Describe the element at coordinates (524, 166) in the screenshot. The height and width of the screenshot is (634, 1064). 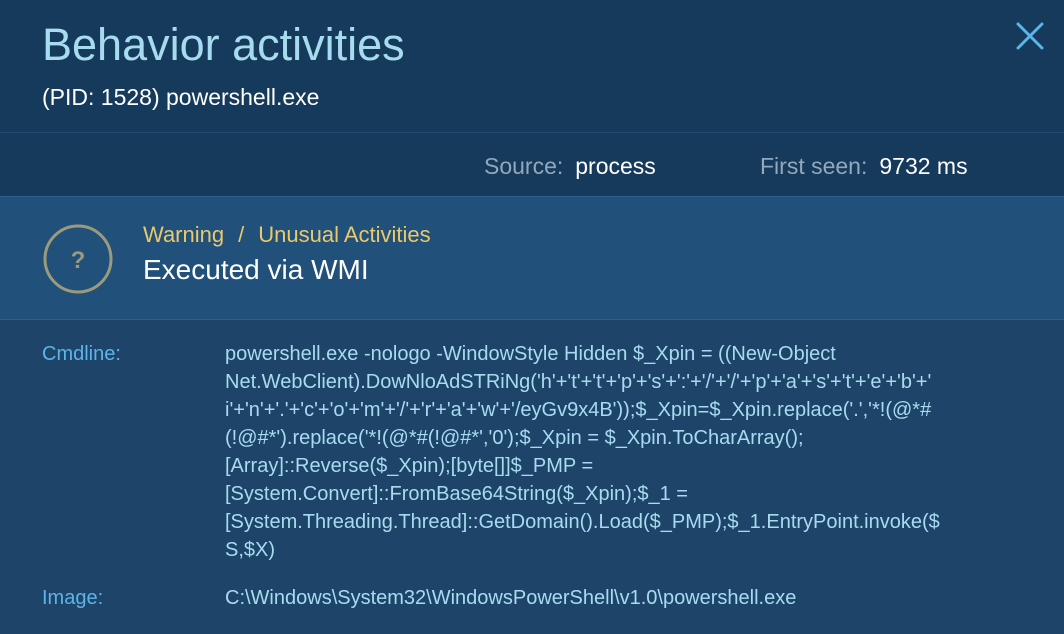
I see `source-label: Source:` at that location.